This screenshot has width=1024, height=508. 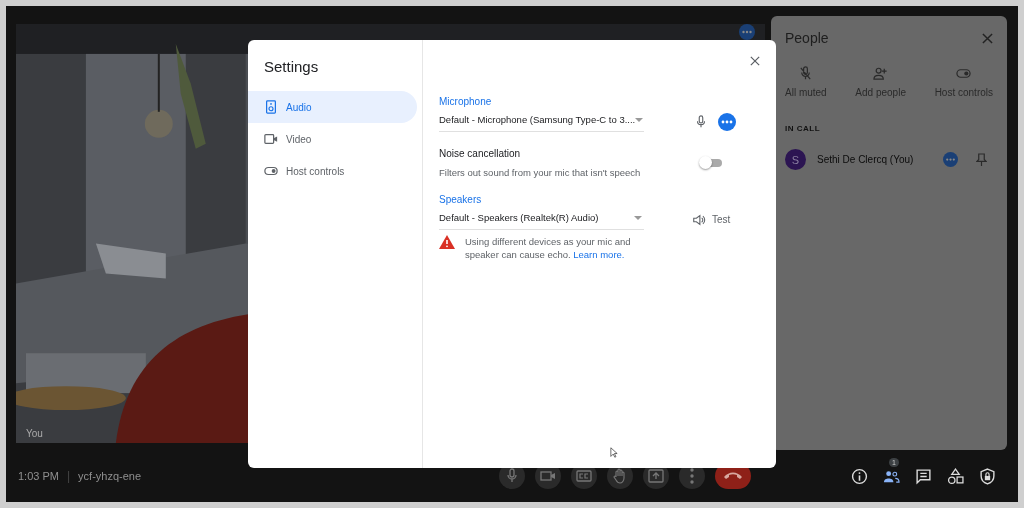 What do you see at coordinates (541, 219) in the screenshot?
I see `speakers-dropdown: Default - Speakers (Realtek(R) Audio)` at bounding box center [541, 219].